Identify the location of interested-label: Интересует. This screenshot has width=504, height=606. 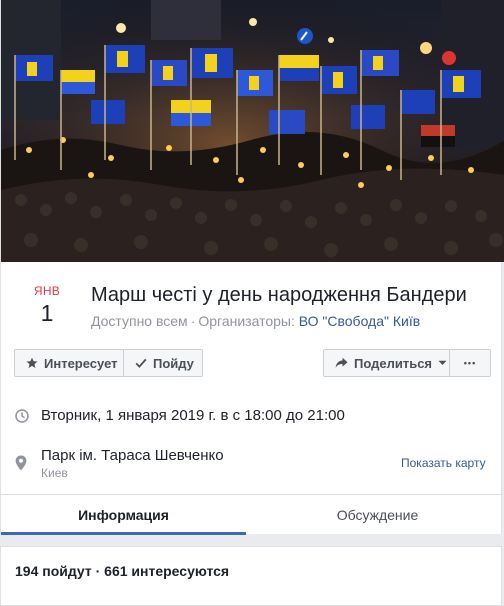
(81, 363).